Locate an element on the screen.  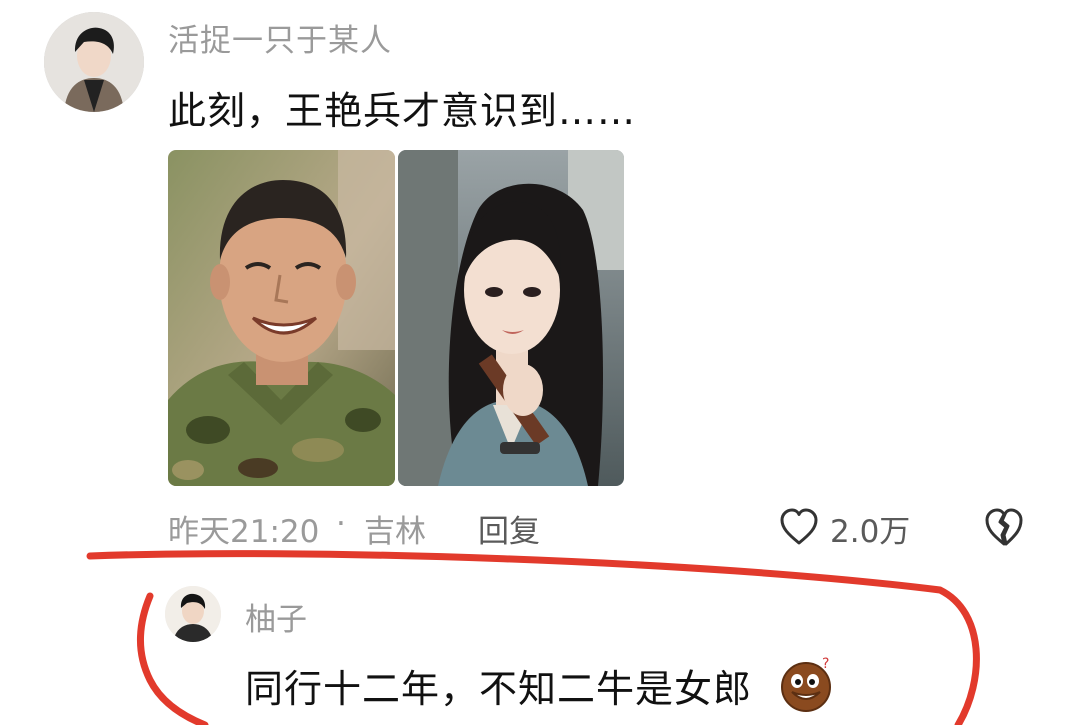
reply-text: 同行十二年，不知二牛是女郎 is located at coordinates (499, 689).